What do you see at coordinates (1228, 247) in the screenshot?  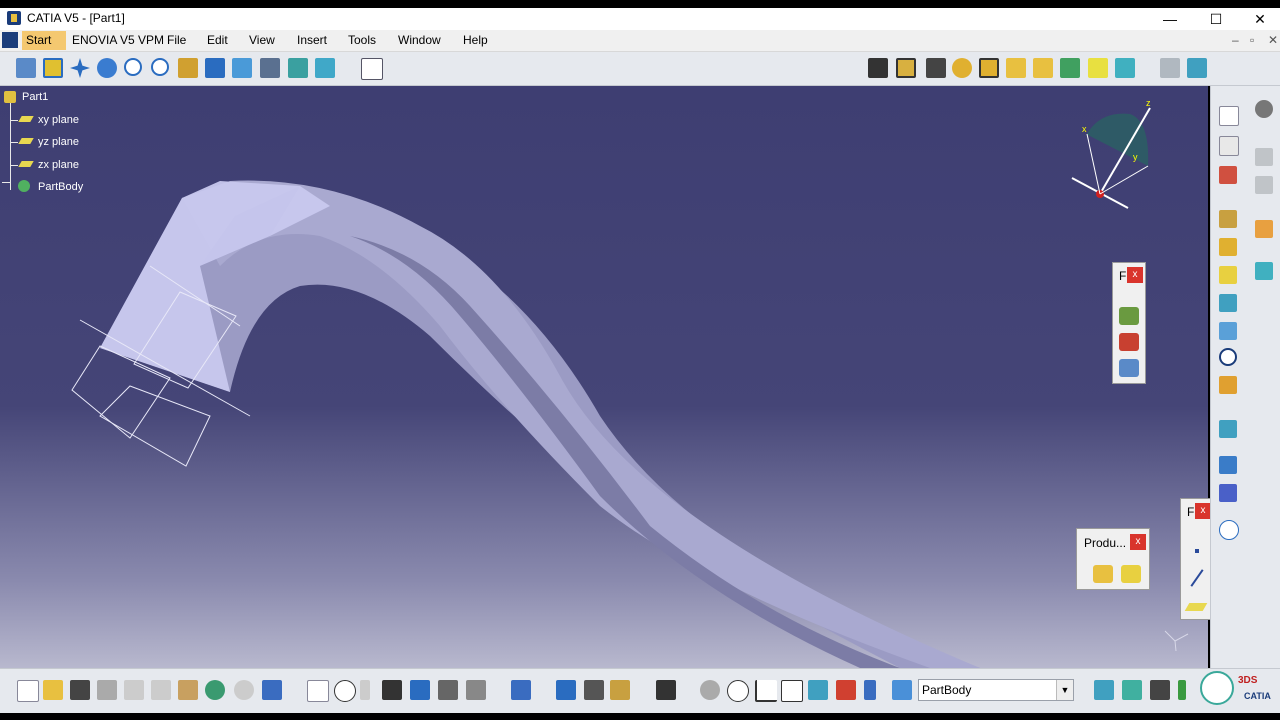 I see `pocket-side-icon` at bounding box center [1228, 247].